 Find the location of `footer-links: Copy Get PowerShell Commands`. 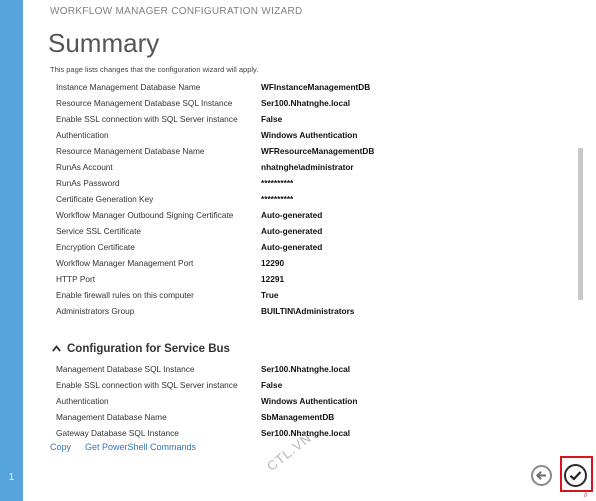

footer-links: Copy Get PowerShell Commands is located at coordinates (123, 447).